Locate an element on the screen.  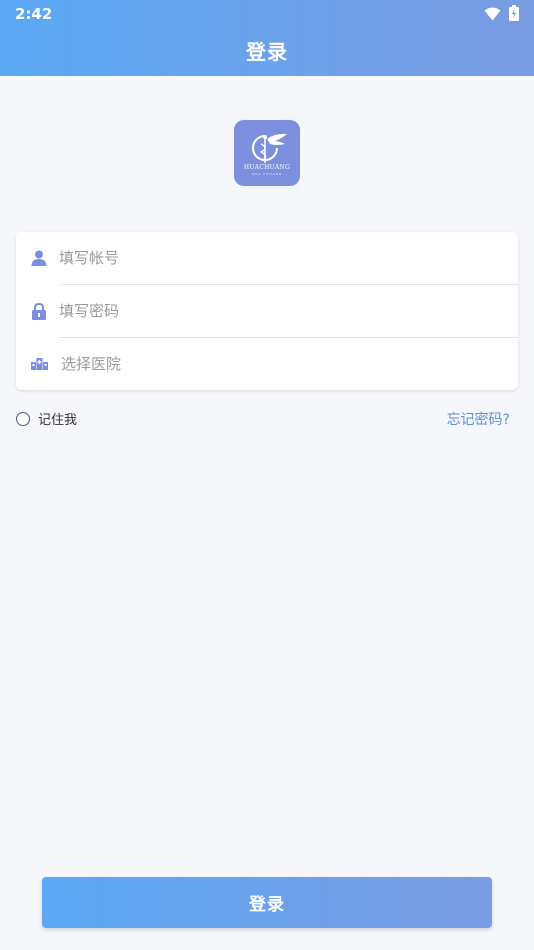
forgot-password-link: 忘记密码? is located at coordinates (478, 419).